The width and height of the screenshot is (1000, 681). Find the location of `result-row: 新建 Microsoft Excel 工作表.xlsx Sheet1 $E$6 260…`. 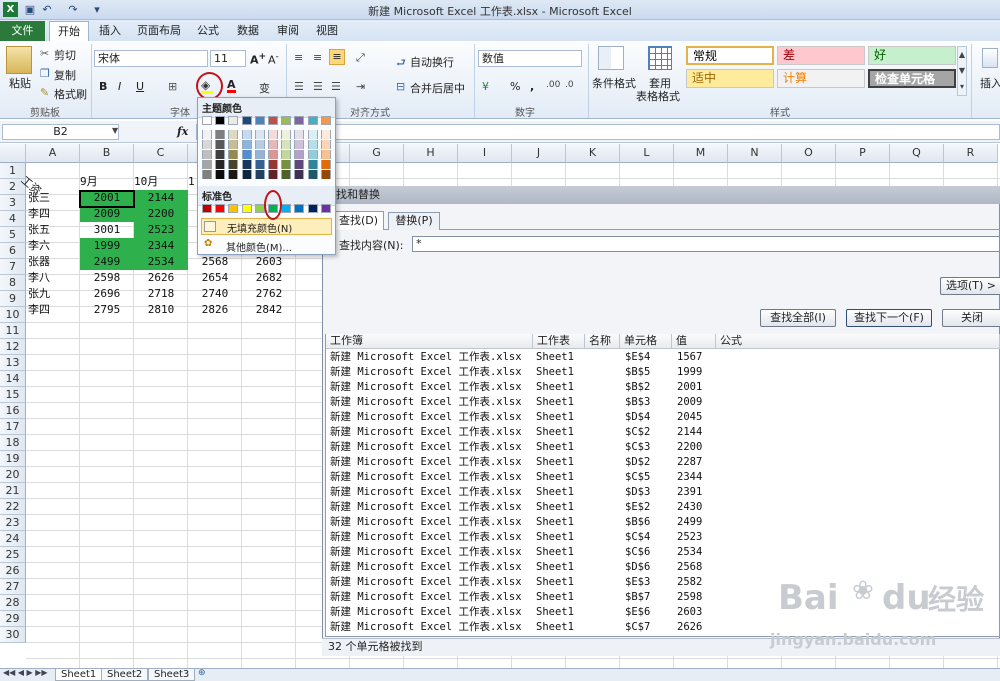

result-row: 新建 Microsoft Excel 工作表.xlsx Sheet1 $E$6 260… is located at coordinates (527, 612).